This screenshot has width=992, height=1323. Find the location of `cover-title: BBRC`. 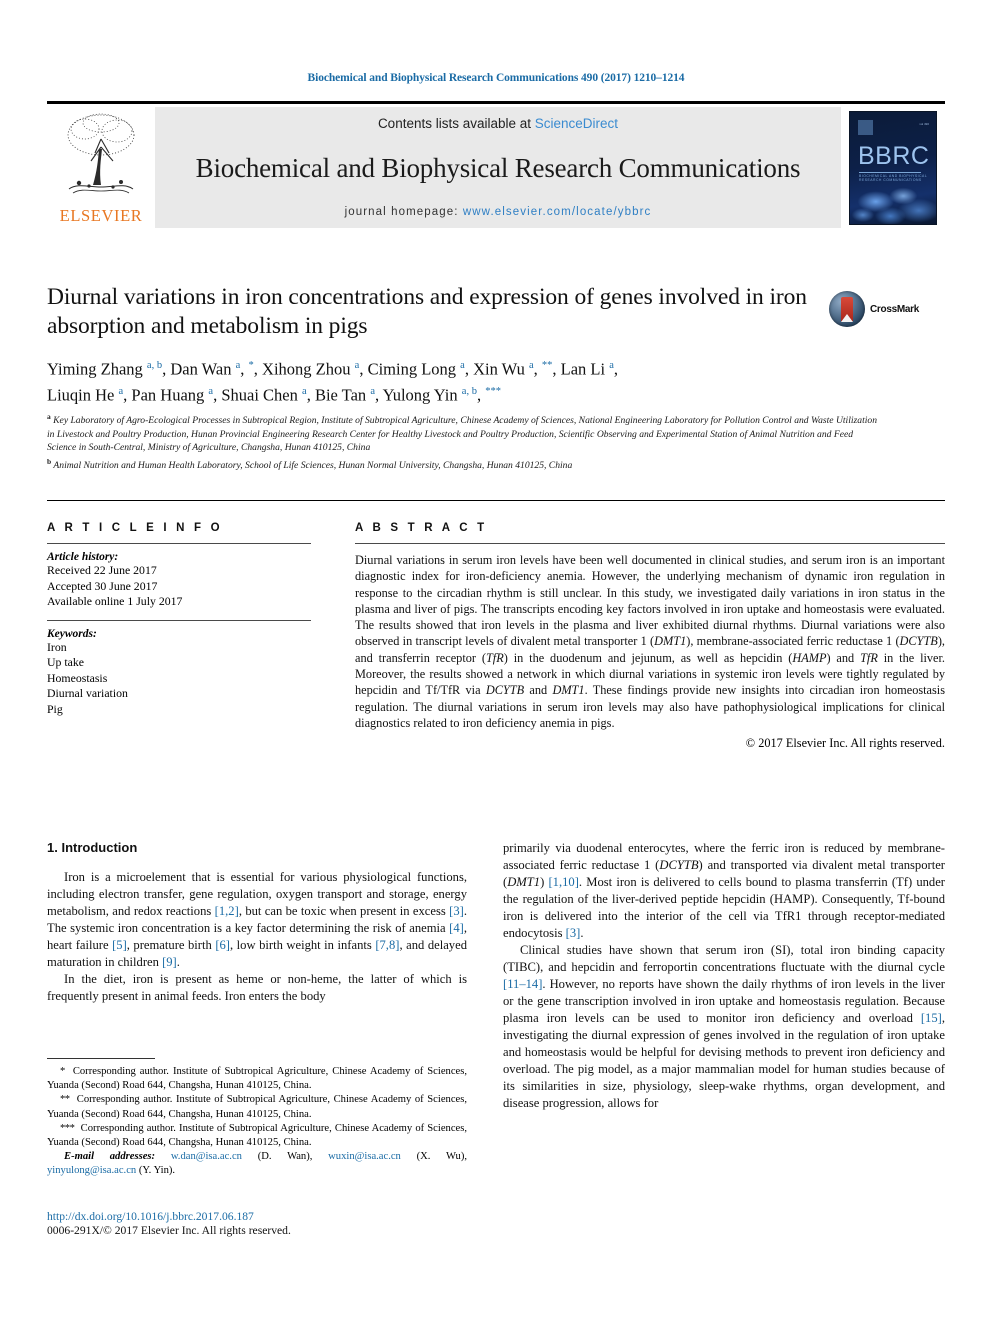

cover-title: BBRC is located at coordinates (894, 155).